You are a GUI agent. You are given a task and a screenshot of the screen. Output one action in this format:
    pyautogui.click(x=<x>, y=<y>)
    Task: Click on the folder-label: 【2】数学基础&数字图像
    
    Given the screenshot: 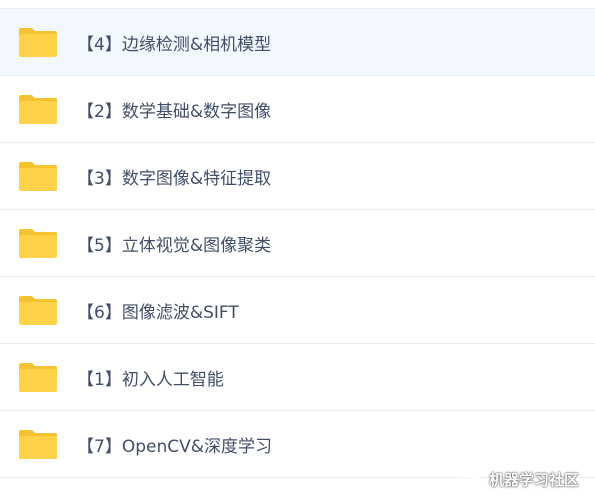 What is the action you would take?
    pyautogui.click(x=174, y=111)
    